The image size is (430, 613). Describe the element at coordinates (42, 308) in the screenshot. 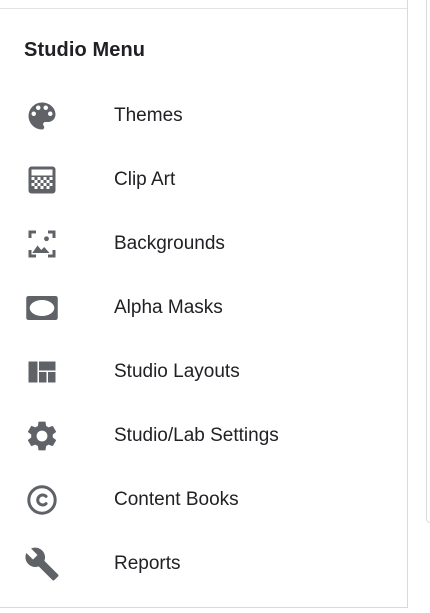

I see `rounded-mask-icon` at that location.